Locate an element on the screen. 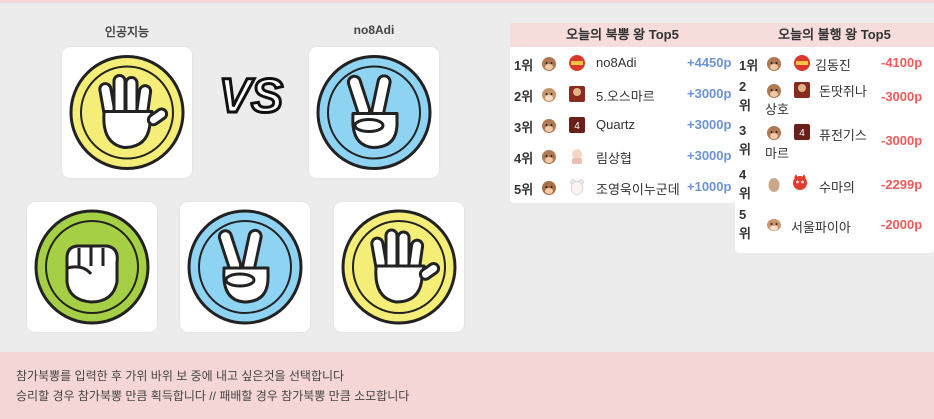 The width and height of the screenshot is (934, 419). user-name: 조영욱이누군데 is located at coordinates (638, 189).